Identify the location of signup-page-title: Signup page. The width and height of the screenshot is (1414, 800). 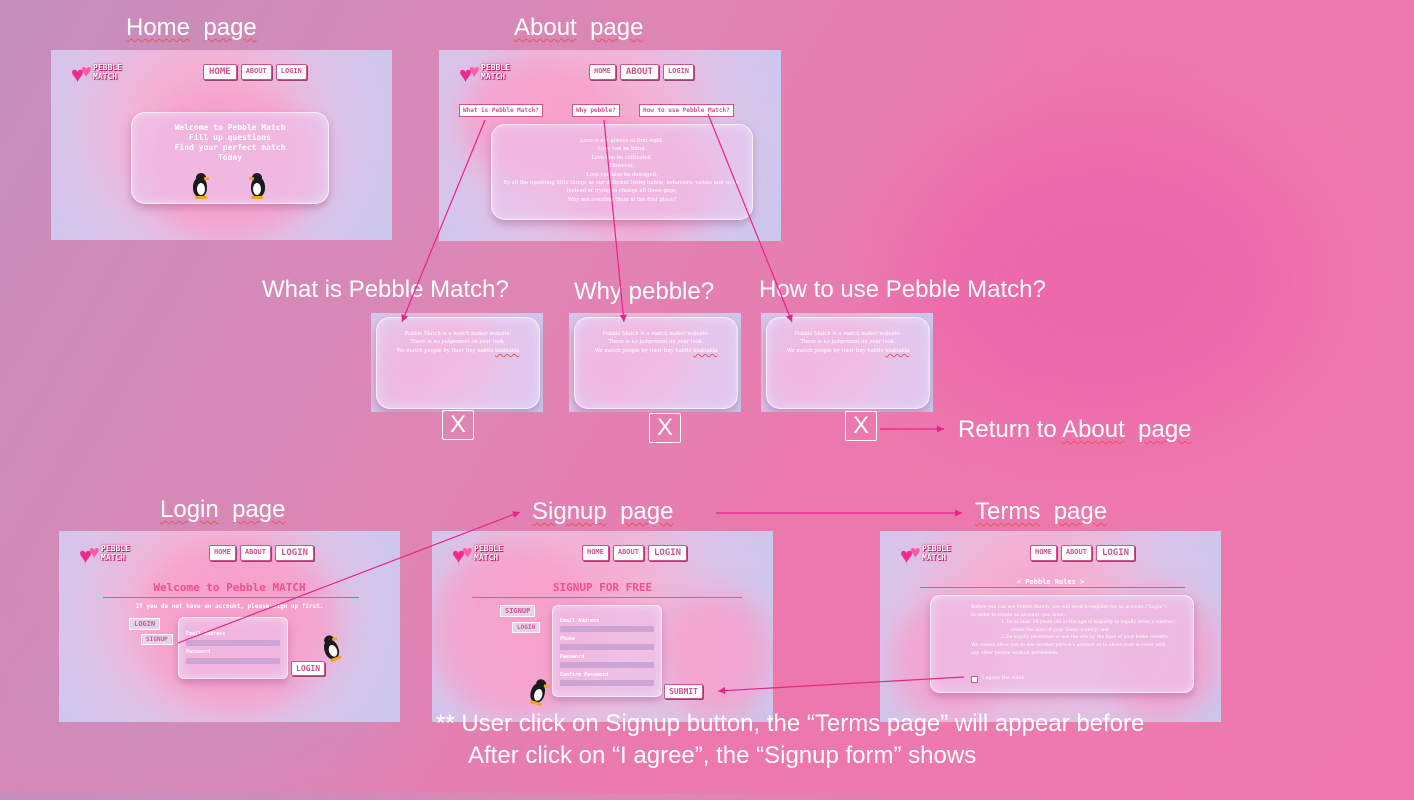
(602, 512).